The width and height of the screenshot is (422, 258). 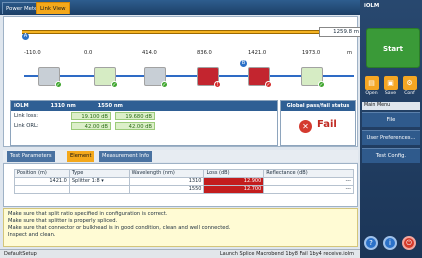 What do you see at coordinates (86, 181) in the screenshot?
I see `type-select: Splitter 1:8` at bounding box center [86, 181].